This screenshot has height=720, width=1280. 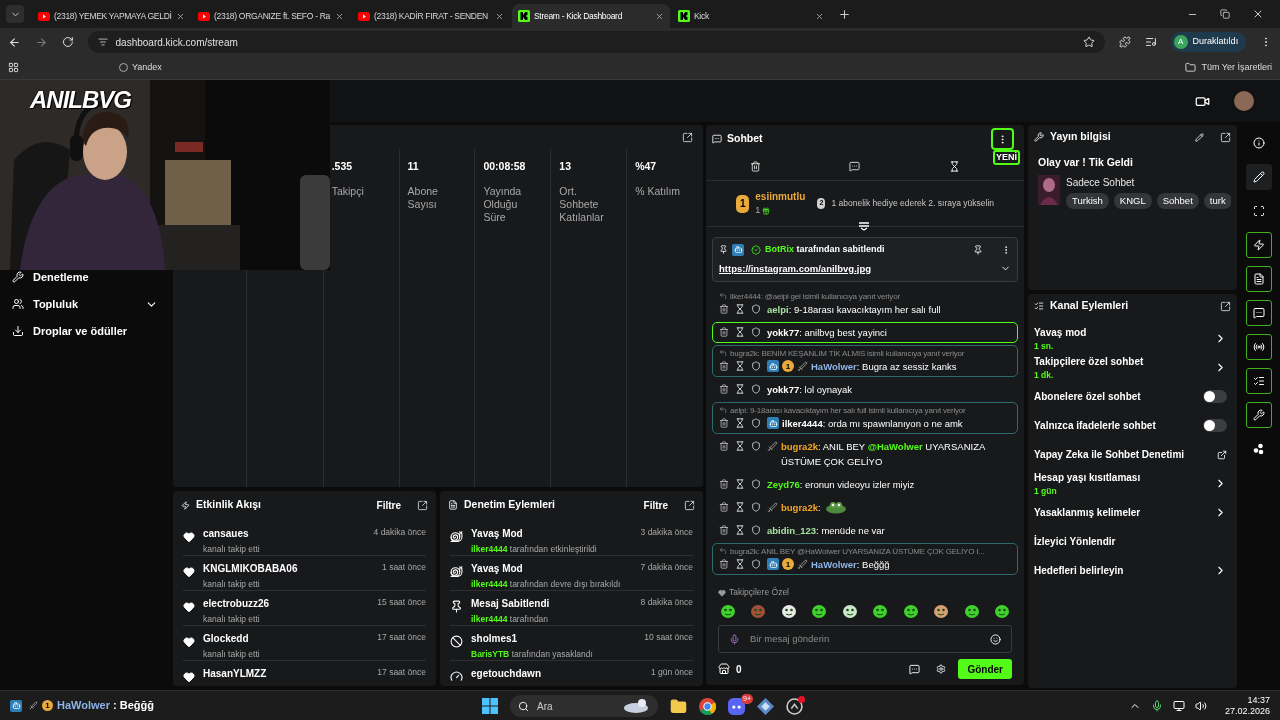 I want to click on microphone-icon, so click(x=734, y=639).